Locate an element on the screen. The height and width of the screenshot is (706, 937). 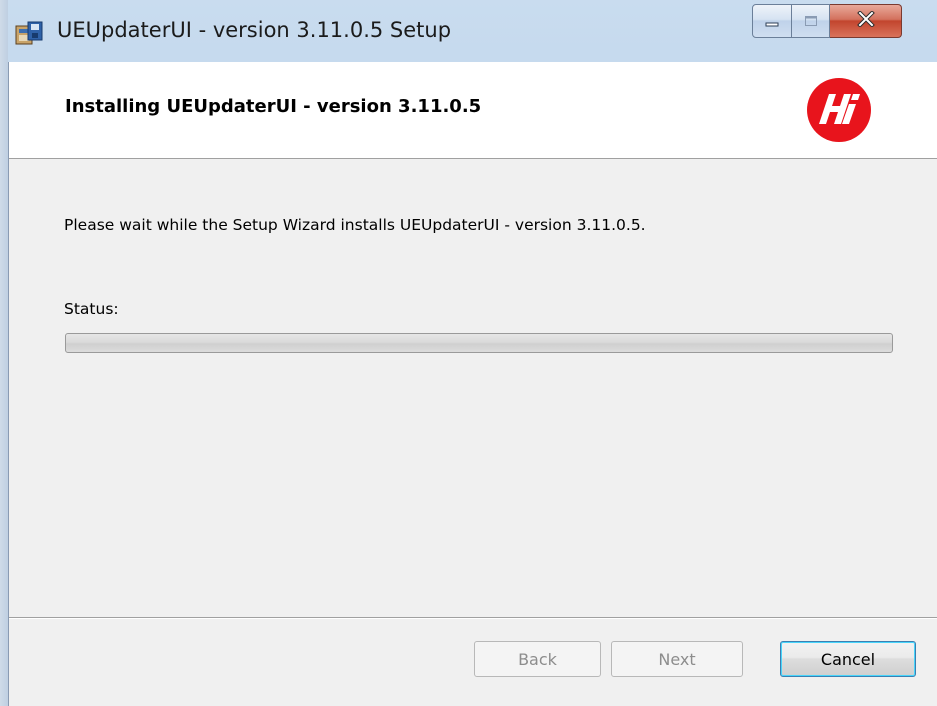
title-bar: UEUpdaterUI - version 3.11.0.5 Setup is located at coordinates (468, 31).